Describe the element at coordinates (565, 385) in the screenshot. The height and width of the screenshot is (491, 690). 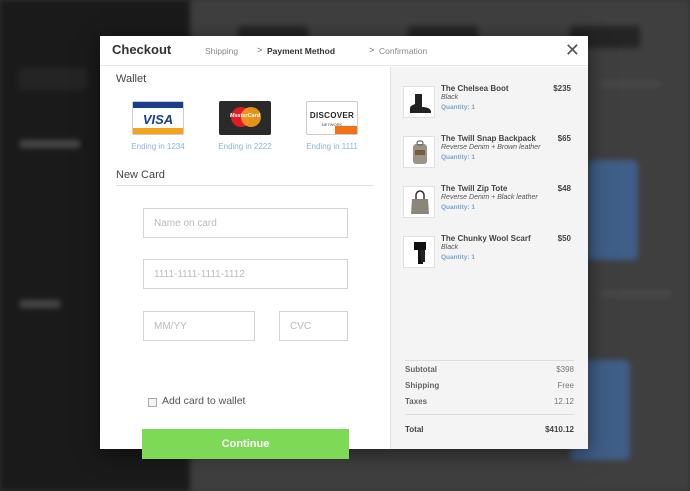
I see `shipping-value: Free` at that location.